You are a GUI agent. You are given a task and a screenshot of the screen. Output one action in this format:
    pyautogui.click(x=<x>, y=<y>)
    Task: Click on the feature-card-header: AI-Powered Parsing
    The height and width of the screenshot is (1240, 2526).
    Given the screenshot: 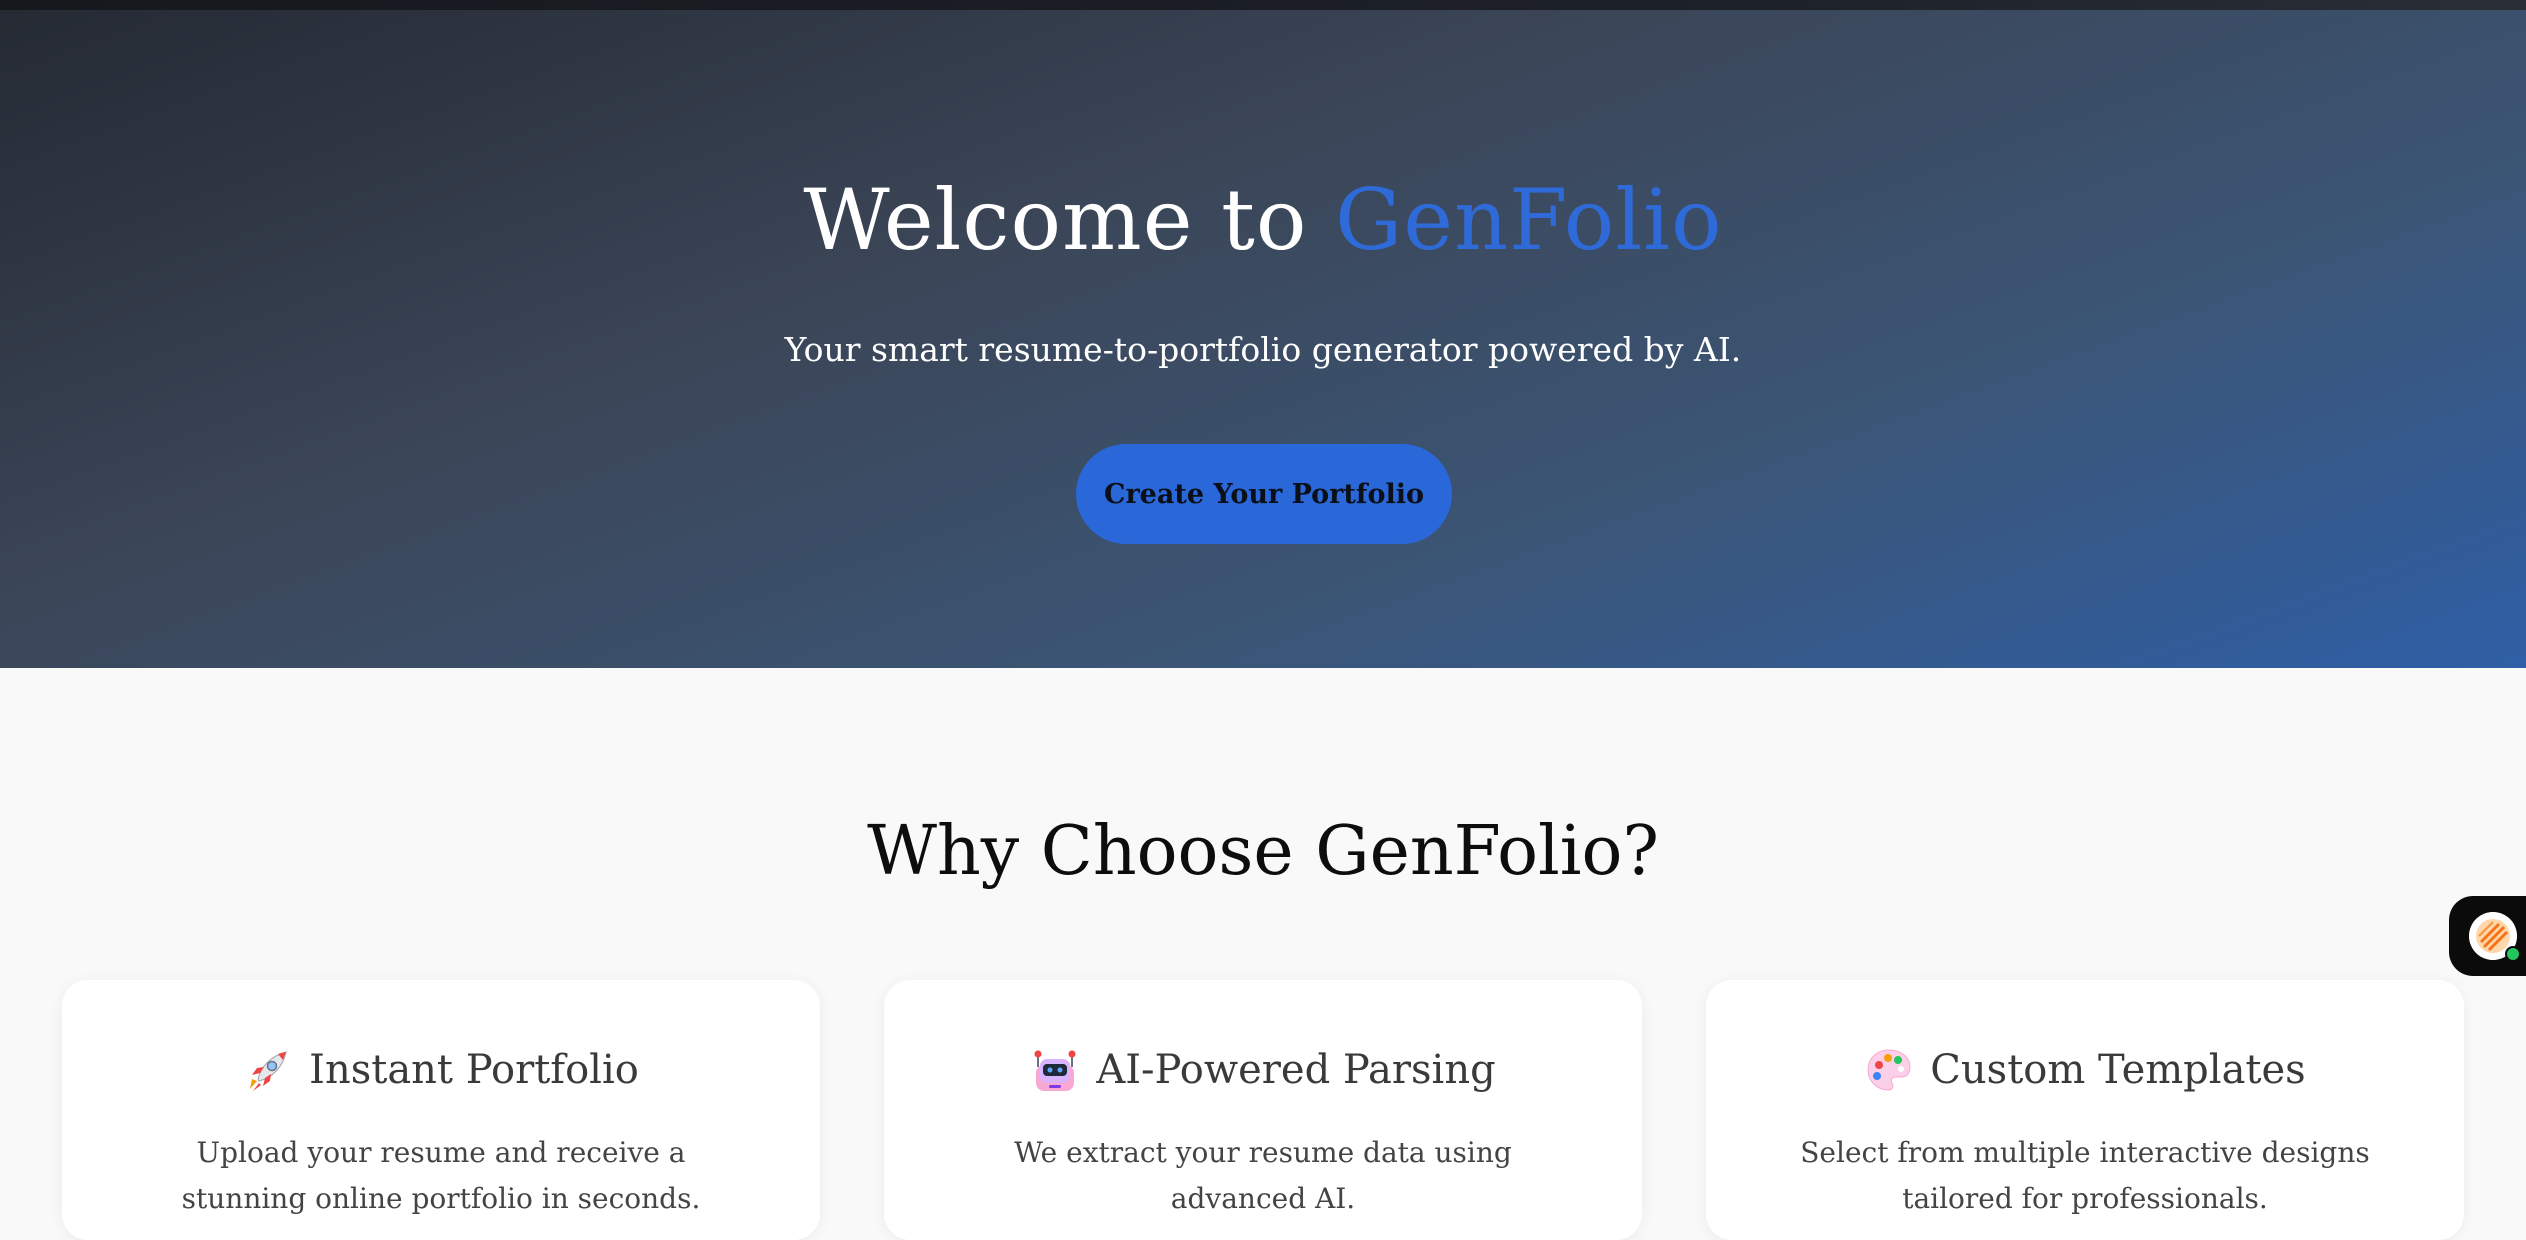 What is the action you would take?
    pyautogui.click(x=1263, y=1070)
    